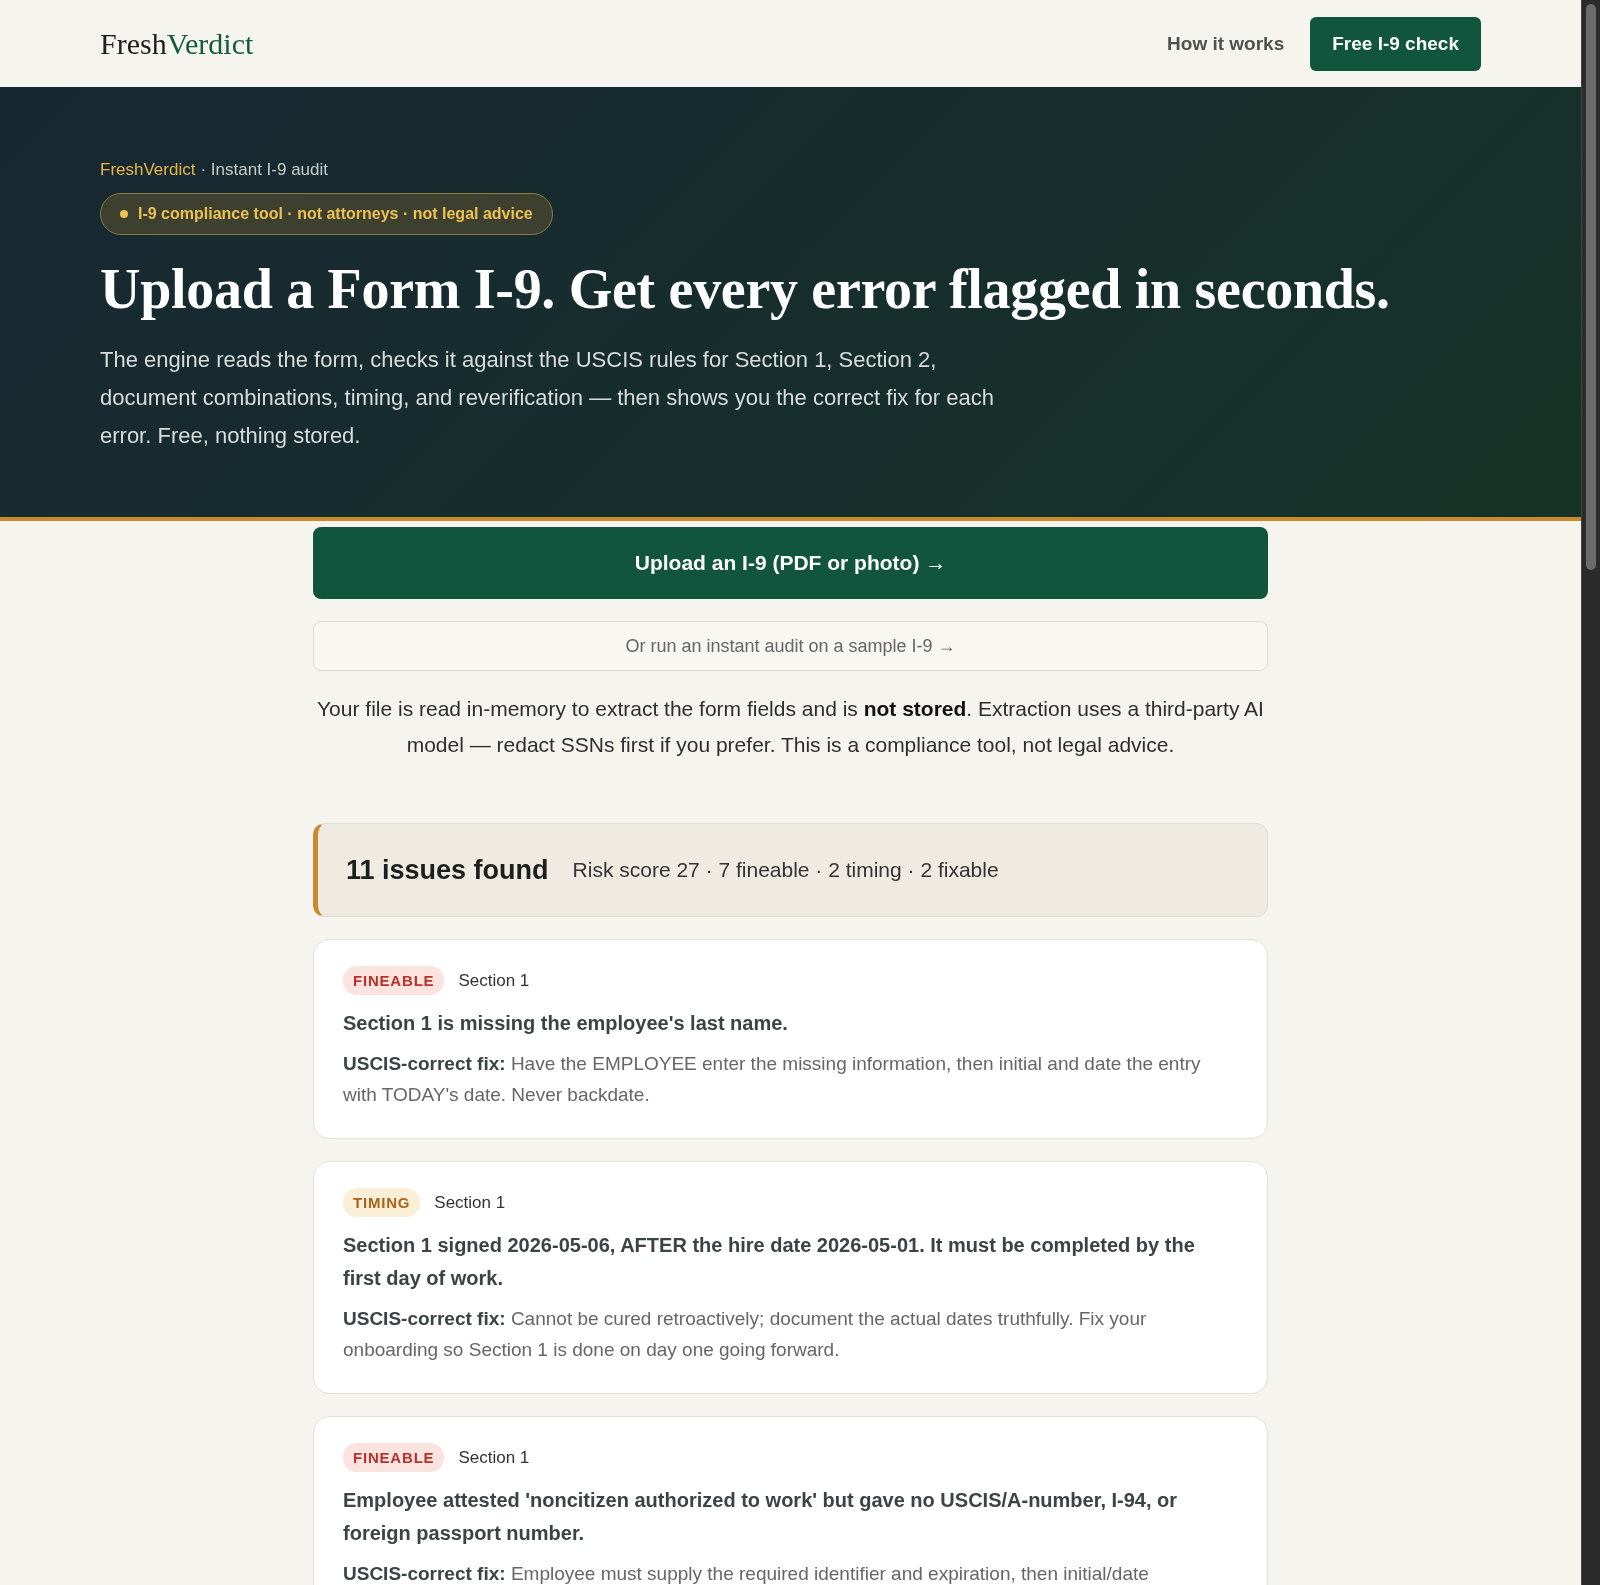 The height and width of the screenshot is (1585, 1600). What do you see at coordinates (772, 1079) in the screenshot?
I see `fix-text: USCIS-correct fix: Have the EMPLOYEE enter the missing information, then initial and date the entry with TODAY's date. Never backdate.` at bounding box center [772, 1079].